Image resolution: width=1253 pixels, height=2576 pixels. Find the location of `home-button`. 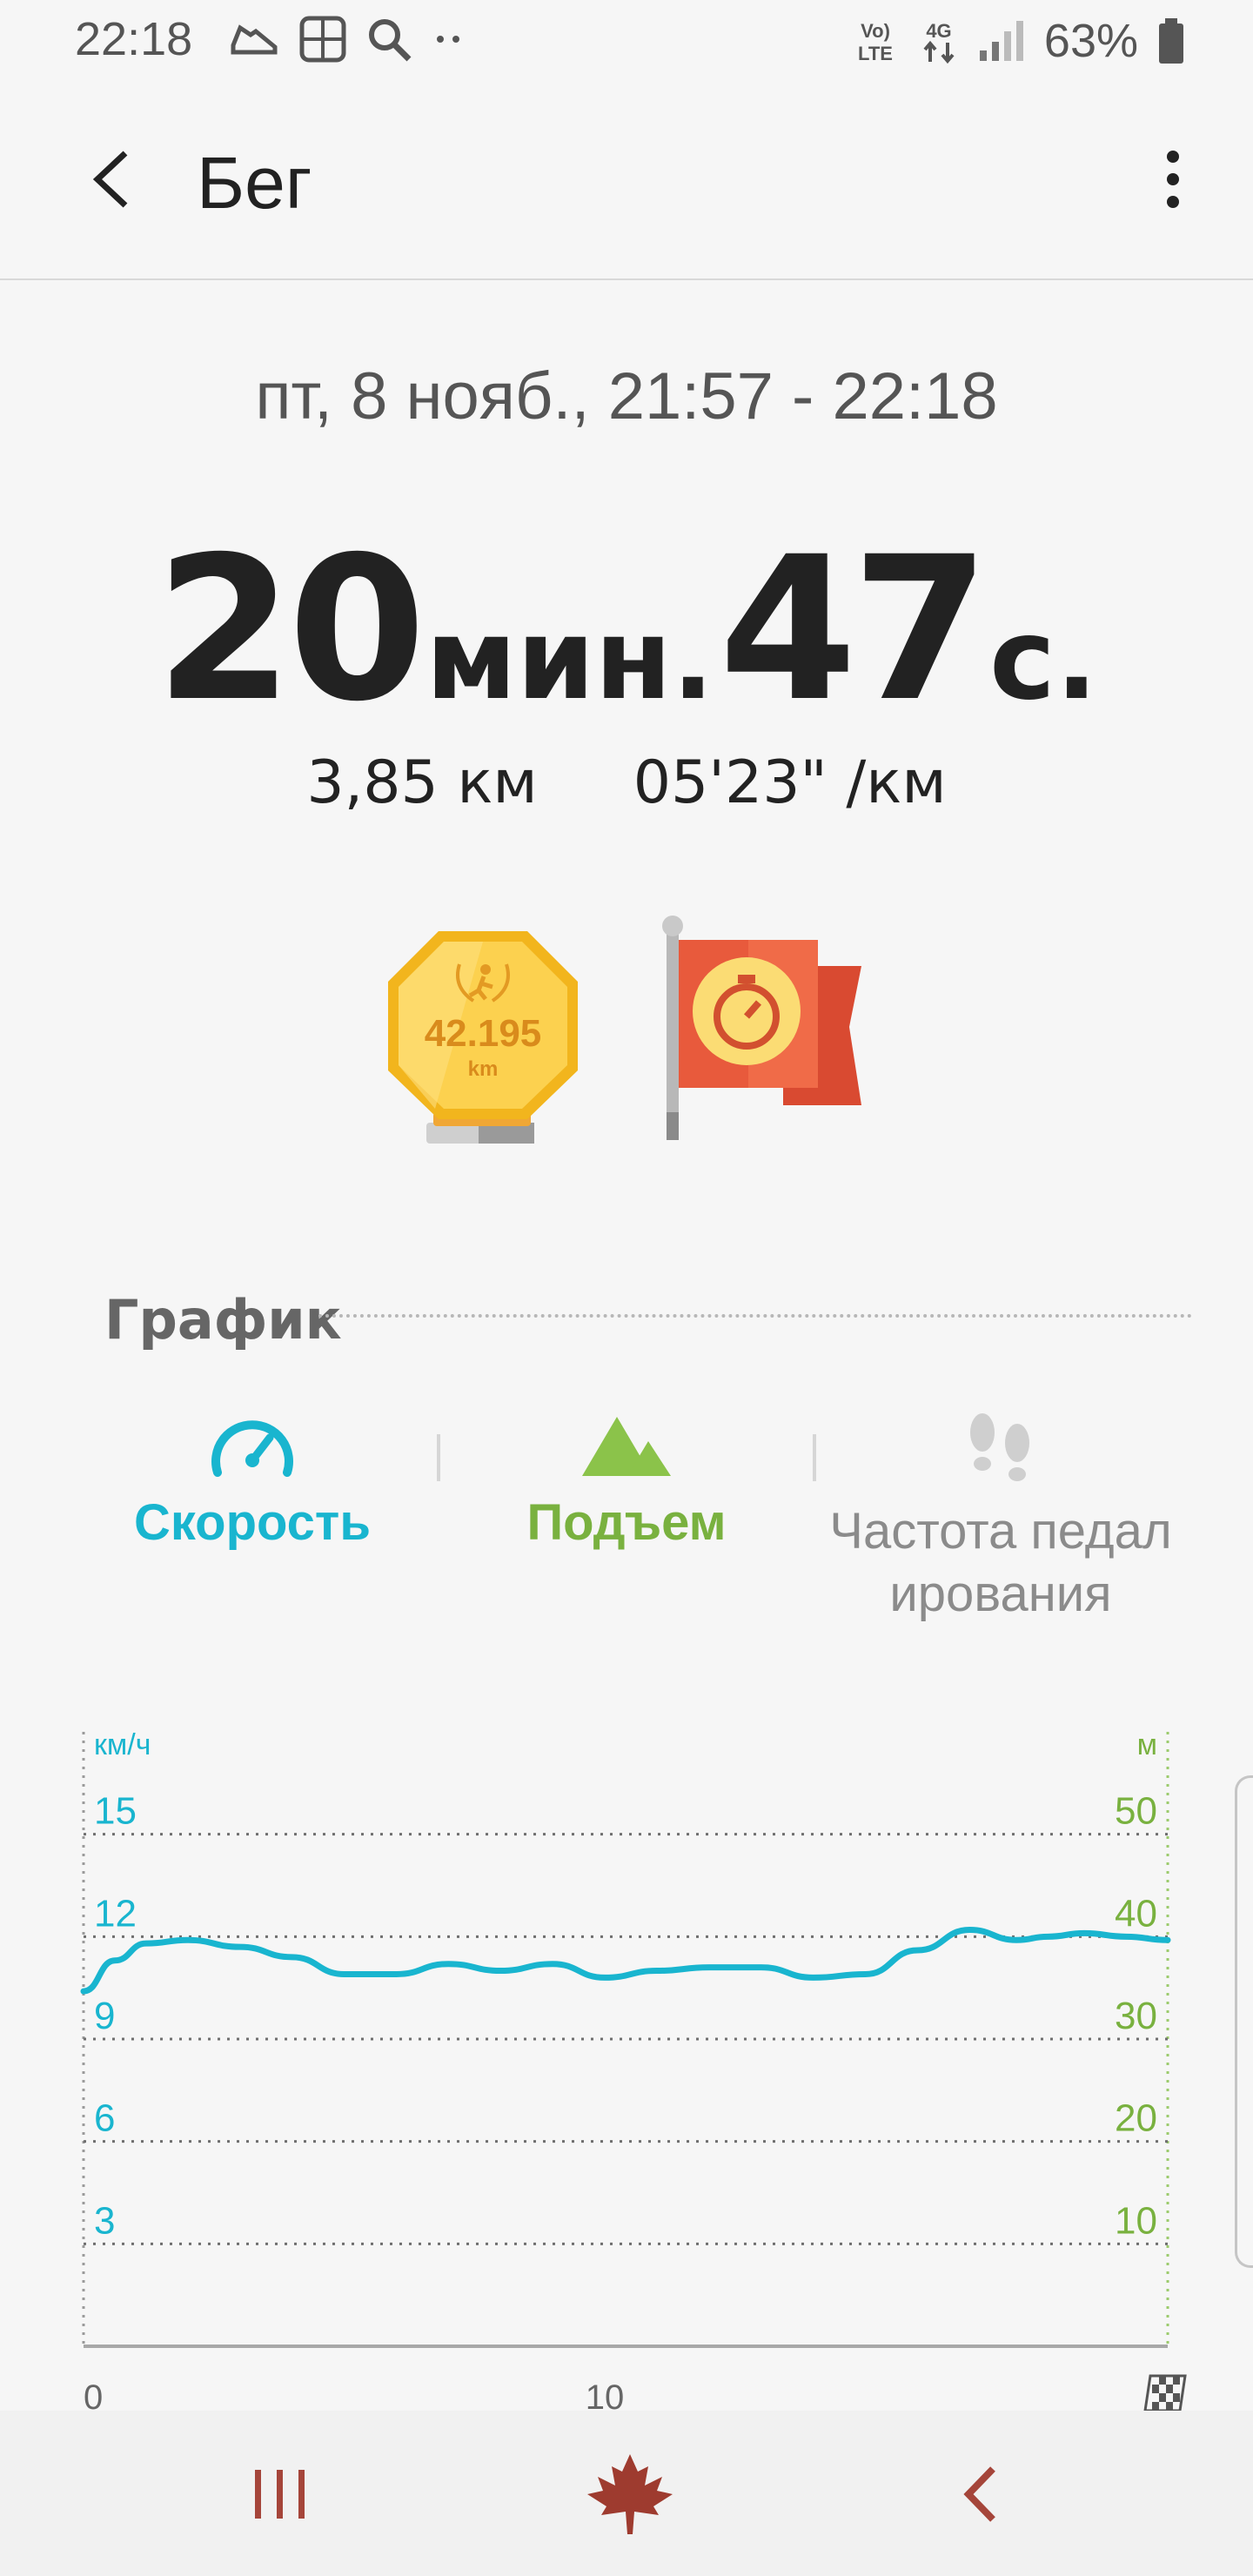

home-button is located at coordinates (630, 2494).